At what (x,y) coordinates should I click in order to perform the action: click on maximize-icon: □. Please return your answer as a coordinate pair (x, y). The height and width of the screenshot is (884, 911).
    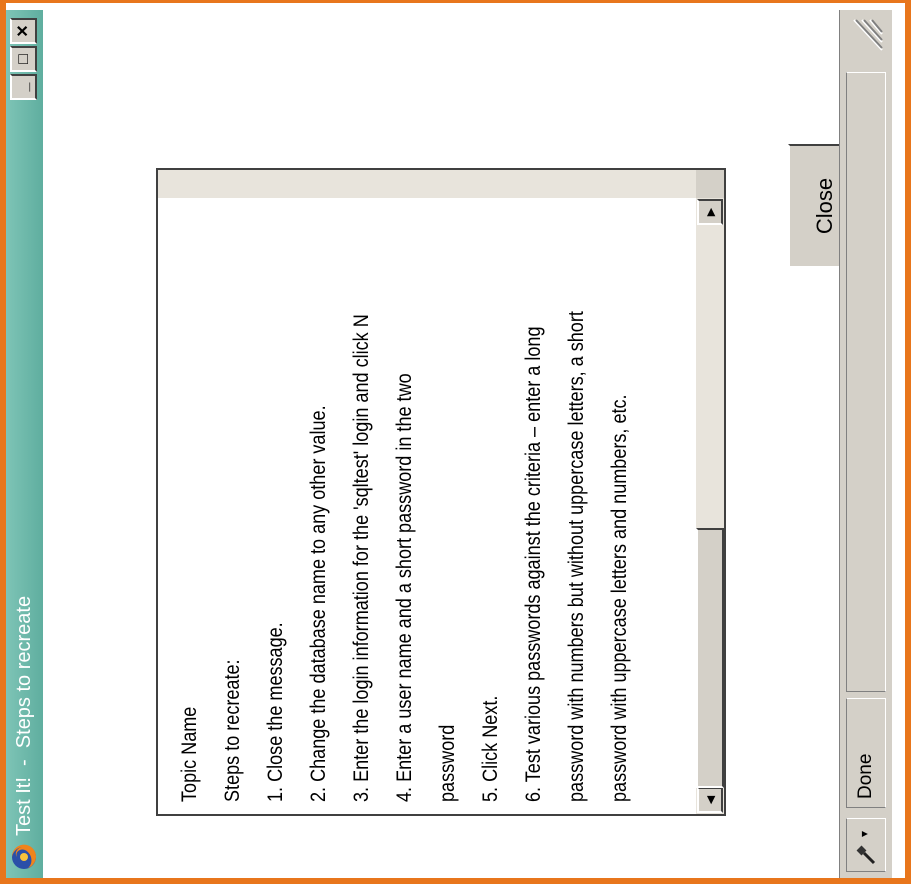
    Looking at the image, I should click on (23, 59).